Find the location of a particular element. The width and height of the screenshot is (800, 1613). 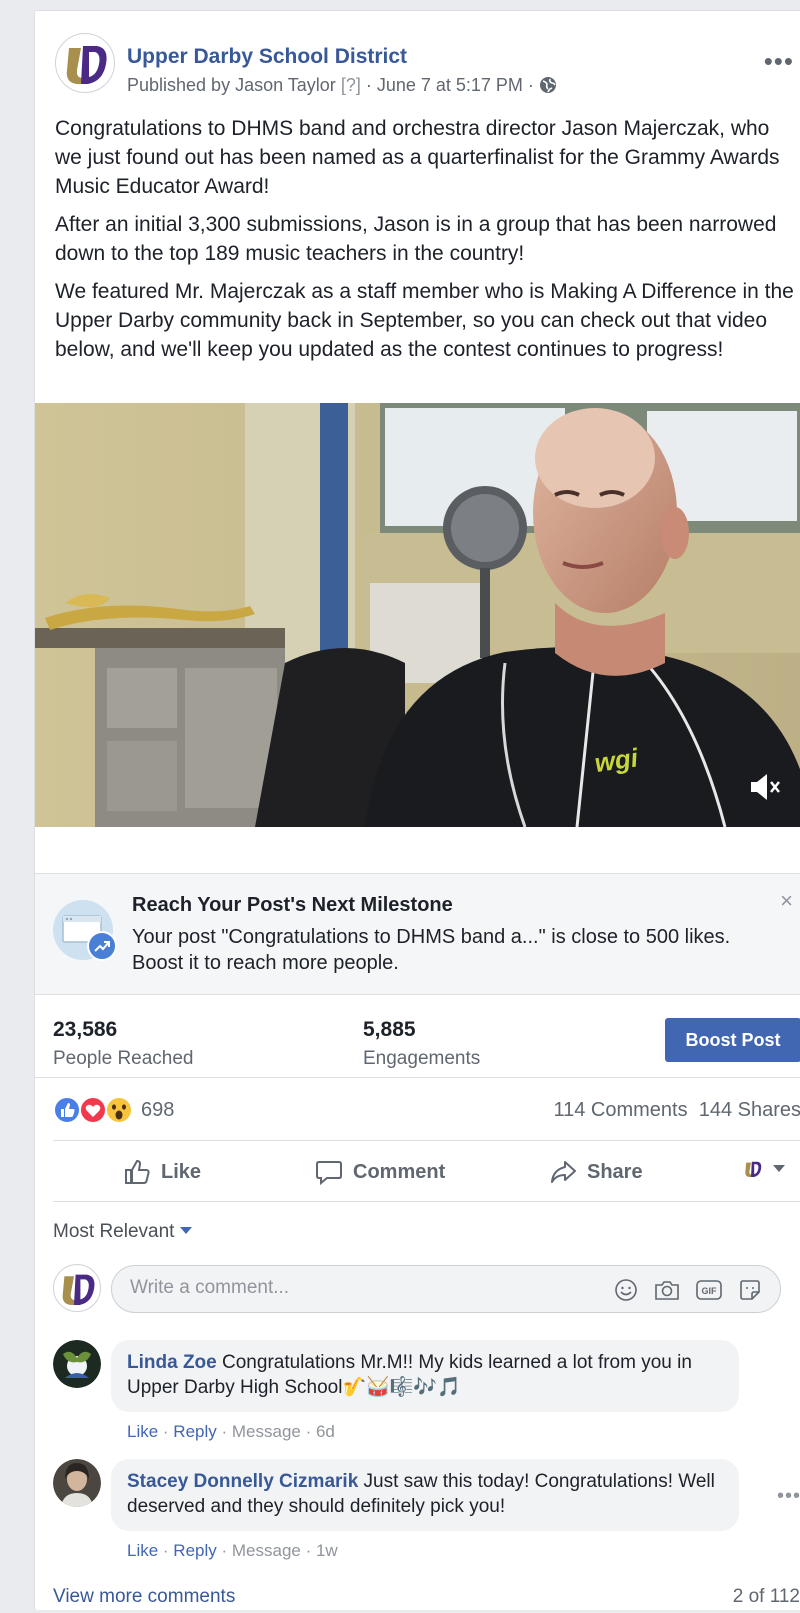

engagements-label: Engagements is located at coordinates (422, 1058).